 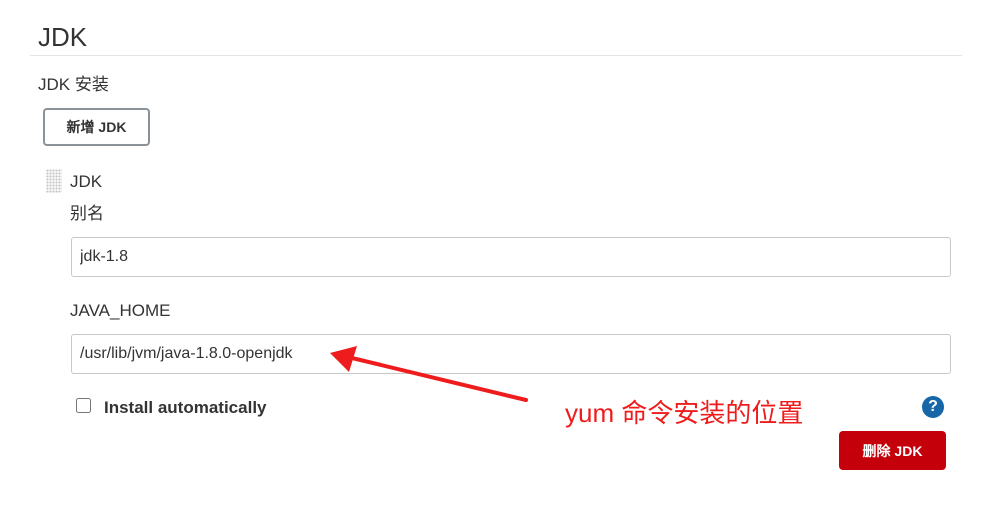 I want to click on delete-jdk-button: 删除 JDK, so click(x=892, y=450).